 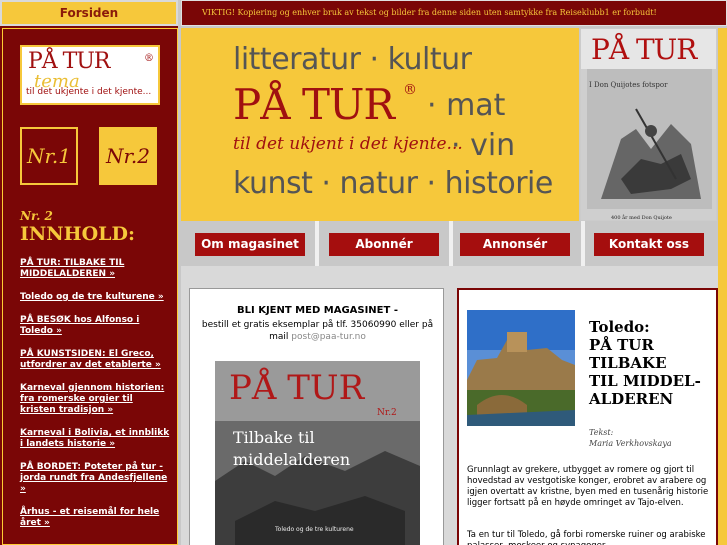 I want to click on banner-mat: · mat, so click(x=466, y=105).